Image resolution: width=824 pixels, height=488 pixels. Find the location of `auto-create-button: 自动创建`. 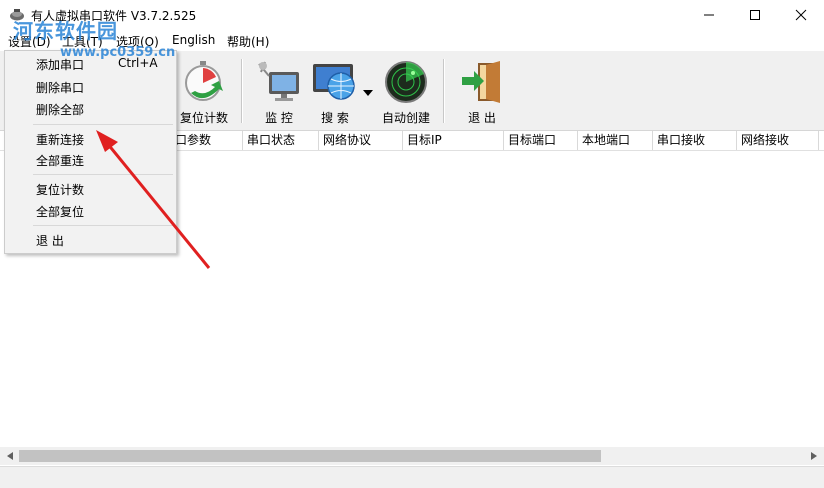

auto-create-button: 自动创建 is located at coordinates (406, 91).